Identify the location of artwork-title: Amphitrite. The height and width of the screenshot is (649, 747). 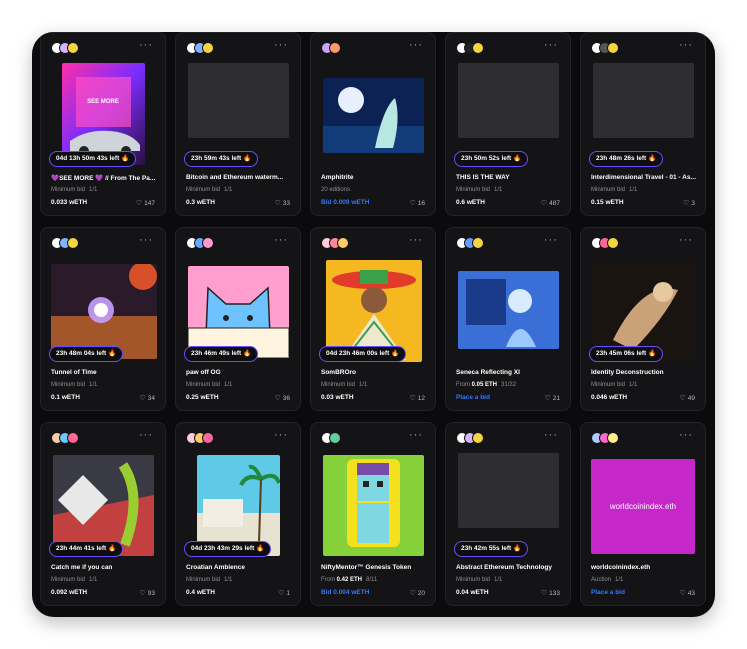
(376, 177).